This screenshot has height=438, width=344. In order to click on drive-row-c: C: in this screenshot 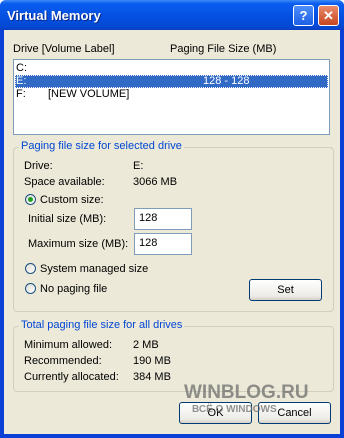, I will do `click(171, 68)`.